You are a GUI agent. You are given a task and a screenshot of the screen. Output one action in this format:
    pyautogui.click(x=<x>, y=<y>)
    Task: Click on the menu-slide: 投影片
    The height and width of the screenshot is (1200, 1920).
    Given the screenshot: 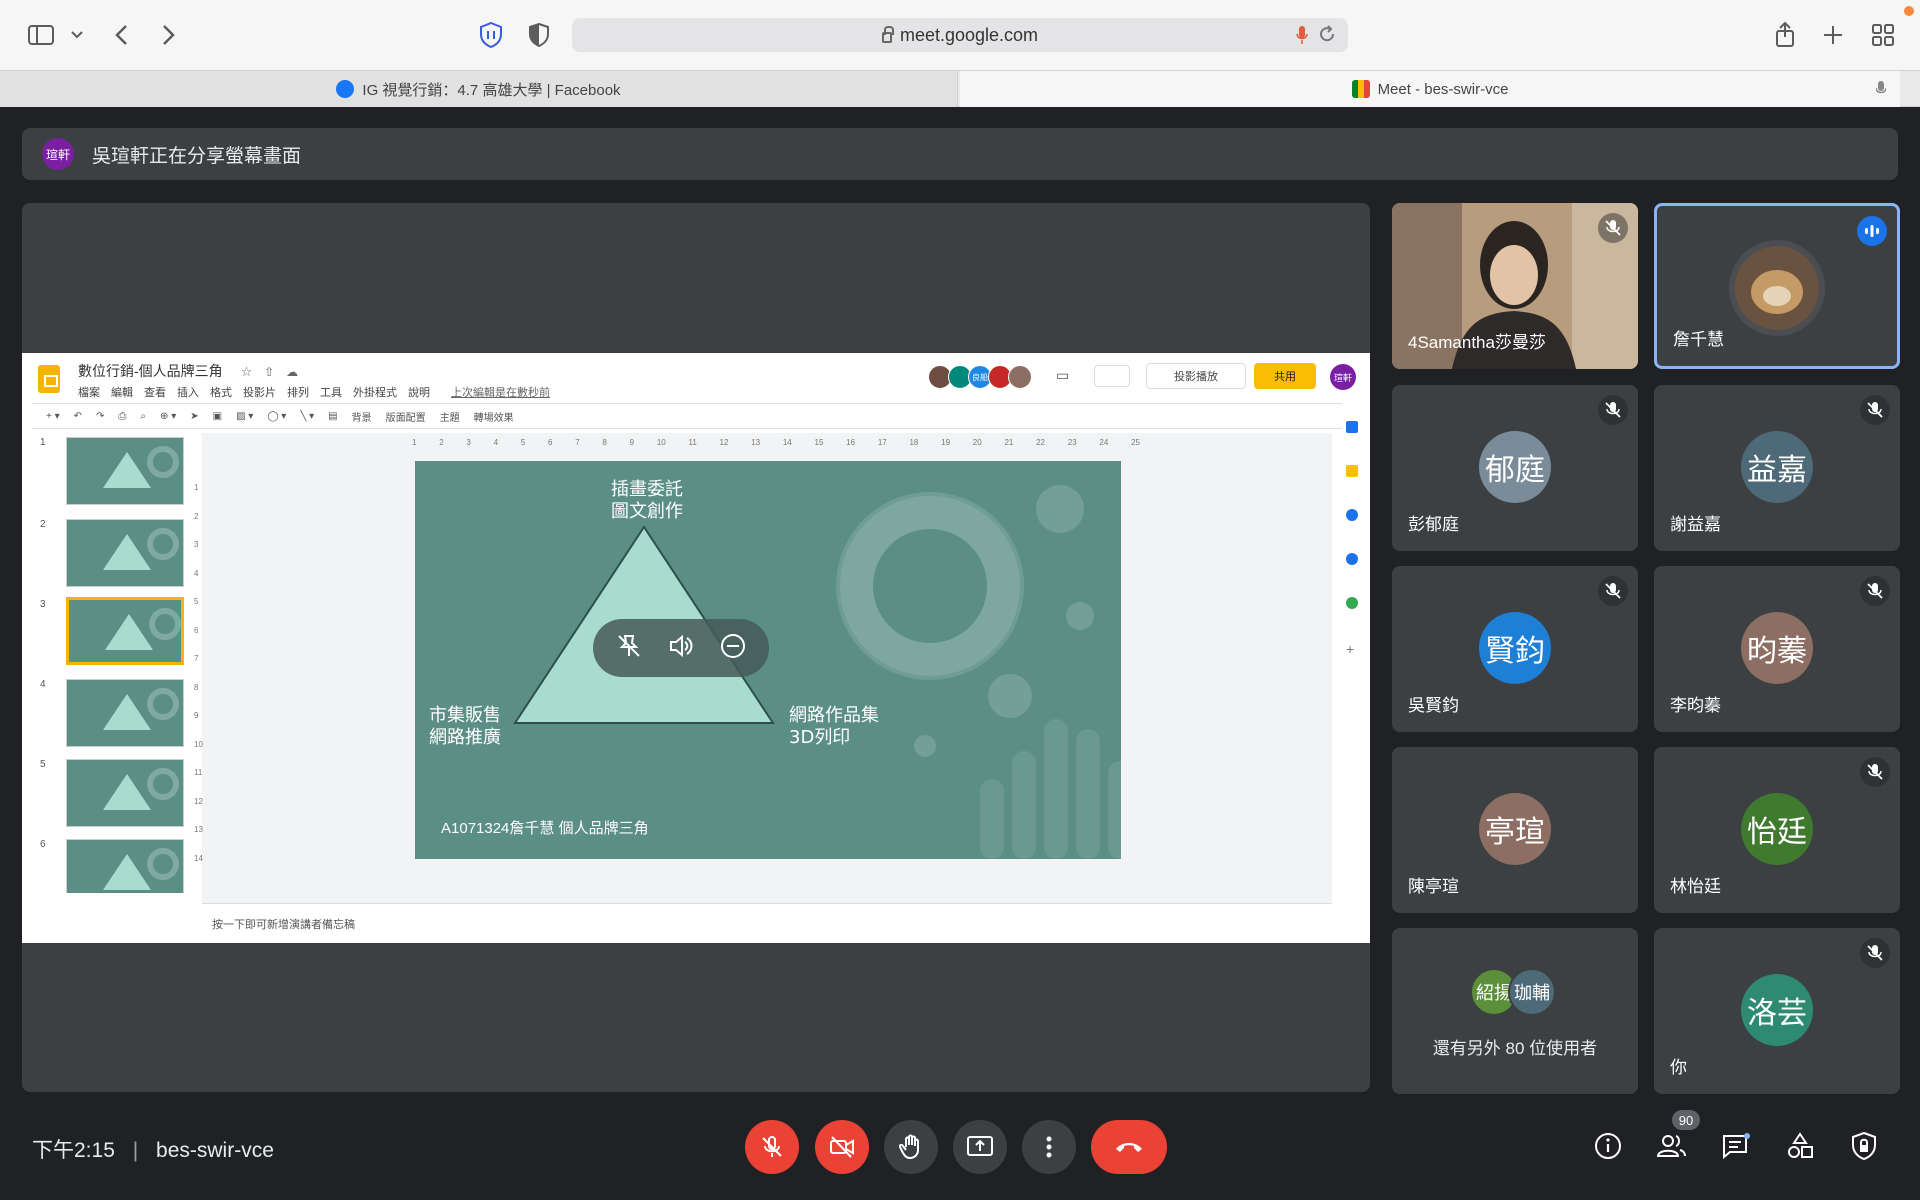 What is the action you would take?
    pyautogui.click(x=259, y=392)
    